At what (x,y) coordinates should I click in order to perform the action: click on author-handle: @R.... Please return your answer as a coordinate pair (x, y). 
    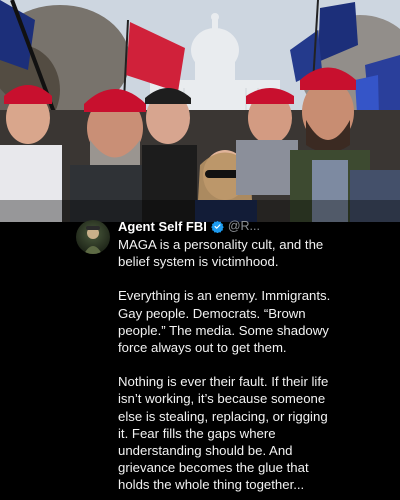
    Looking at the image, I should click on (244, 226).